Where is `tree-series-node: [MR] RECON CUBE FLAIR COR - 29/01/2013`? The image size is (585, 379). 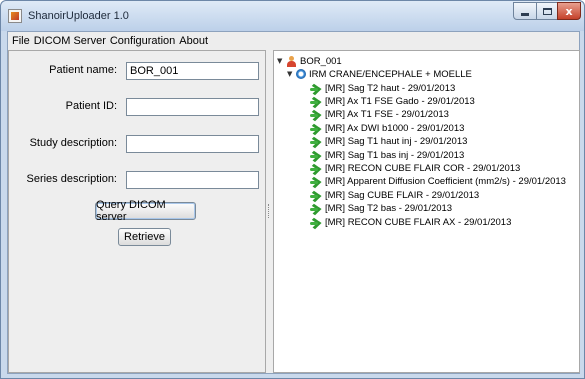 tree-series-node: [MR] RECON CUBE FLAIR COR - 29/01/2013 is located at coordinates (414, 168).